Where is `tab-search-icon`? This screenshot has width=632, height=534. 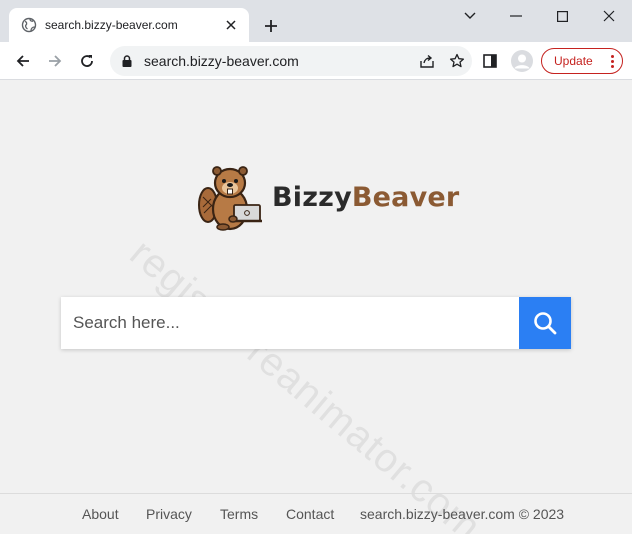
tab-search-icon is located at coordinates (470, 16).